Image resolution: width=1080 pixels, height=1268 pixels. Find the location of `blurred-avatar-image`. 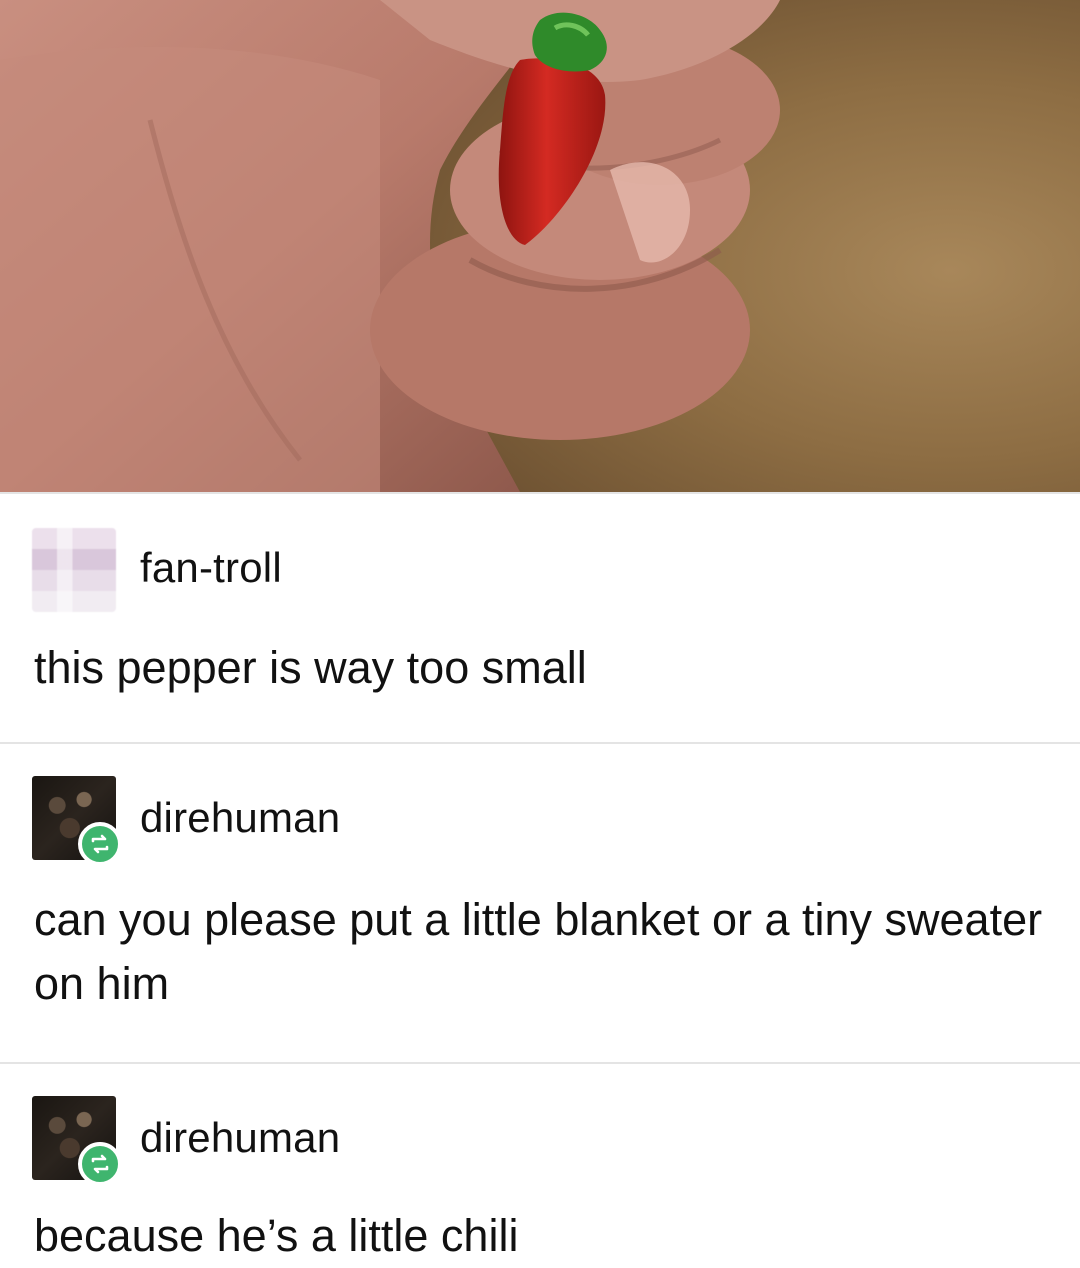

blurred-avatar-image is located at coordinates (74, 570).